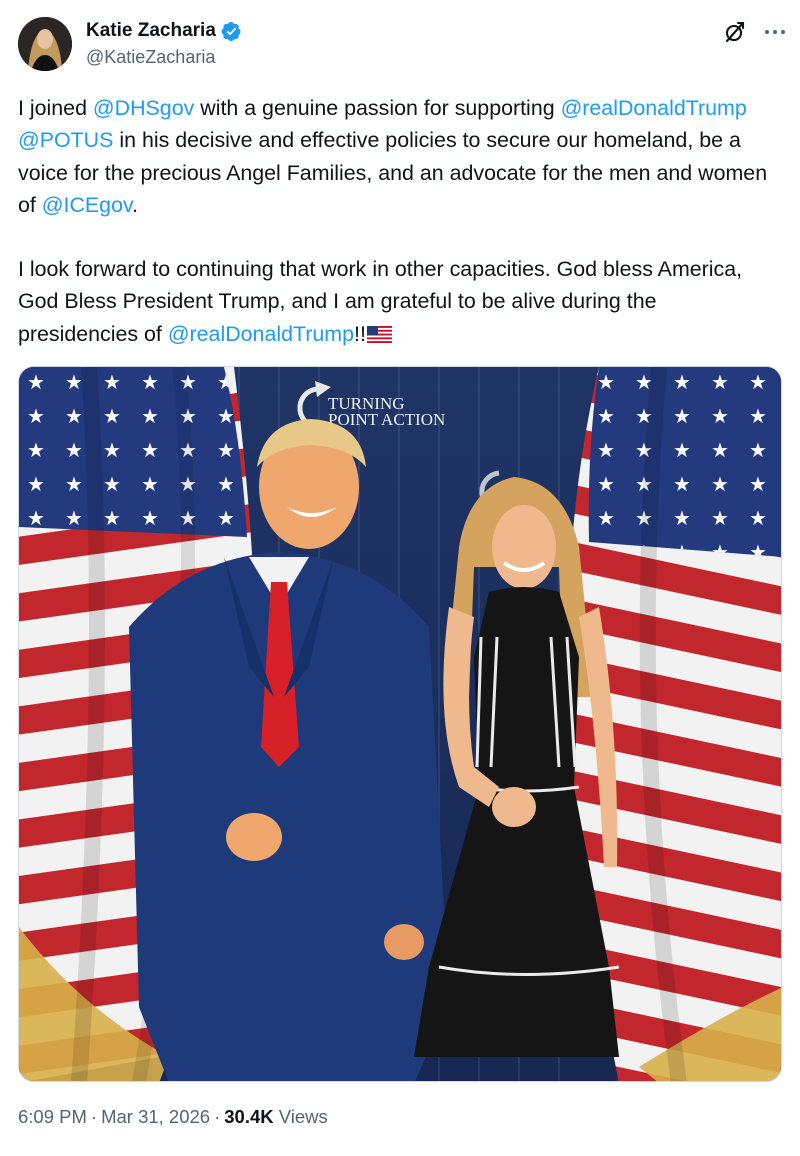 This screenshot has width=800, height=1156. Describe the element at coordinates (135, 204) in the screenshot. I see `text-segment: .` at that location.